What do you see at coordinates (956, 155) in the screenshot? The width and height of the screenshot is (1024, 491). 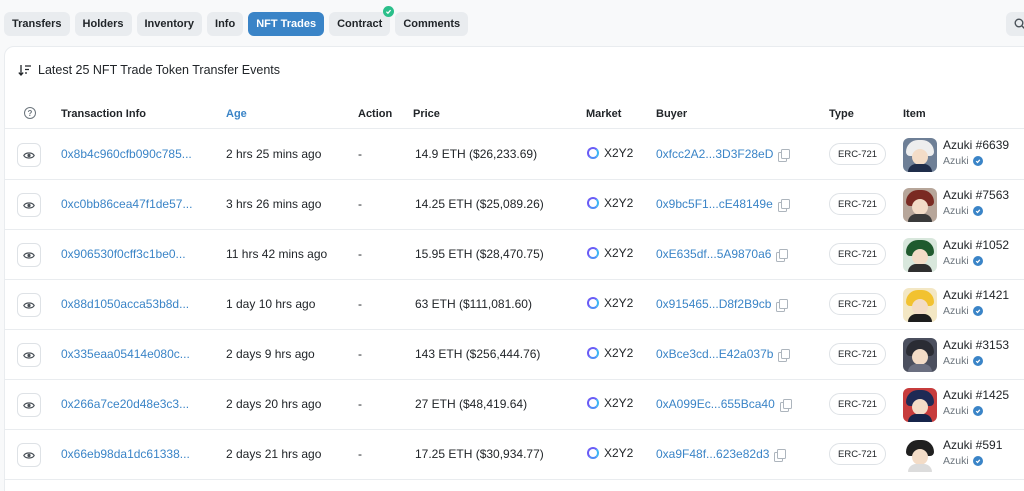 I see `item-cell: Azuki #6639 Azuki` at bounding box center [956, 155].